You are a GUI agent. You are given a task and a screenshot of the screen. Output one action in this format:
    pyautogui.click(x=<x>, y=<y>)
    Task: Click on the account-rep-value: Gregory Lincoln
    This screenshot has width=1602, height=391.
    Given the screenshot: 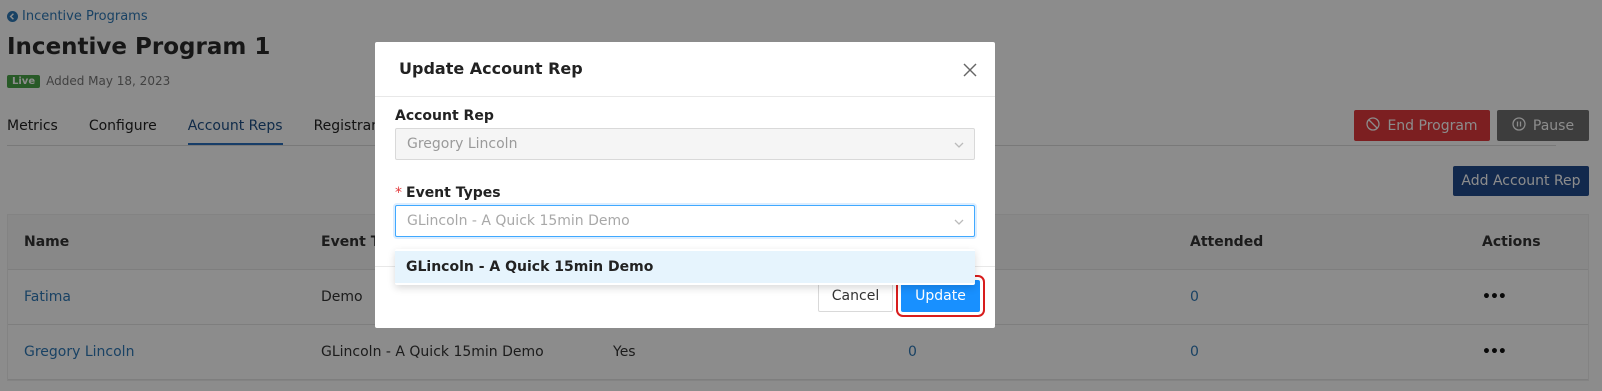 What is the action you would take?
    pyautogui.click(x=462, y=144)
    